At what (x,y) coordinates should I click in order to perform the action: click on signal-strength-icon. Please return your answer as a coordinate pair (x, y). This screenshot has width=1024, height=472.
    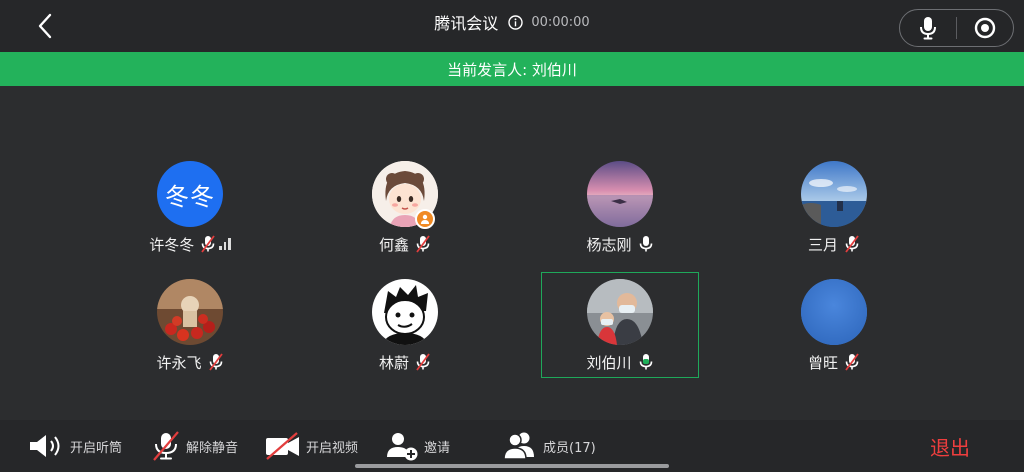
    Looking at the image, I should click on (225, 244).